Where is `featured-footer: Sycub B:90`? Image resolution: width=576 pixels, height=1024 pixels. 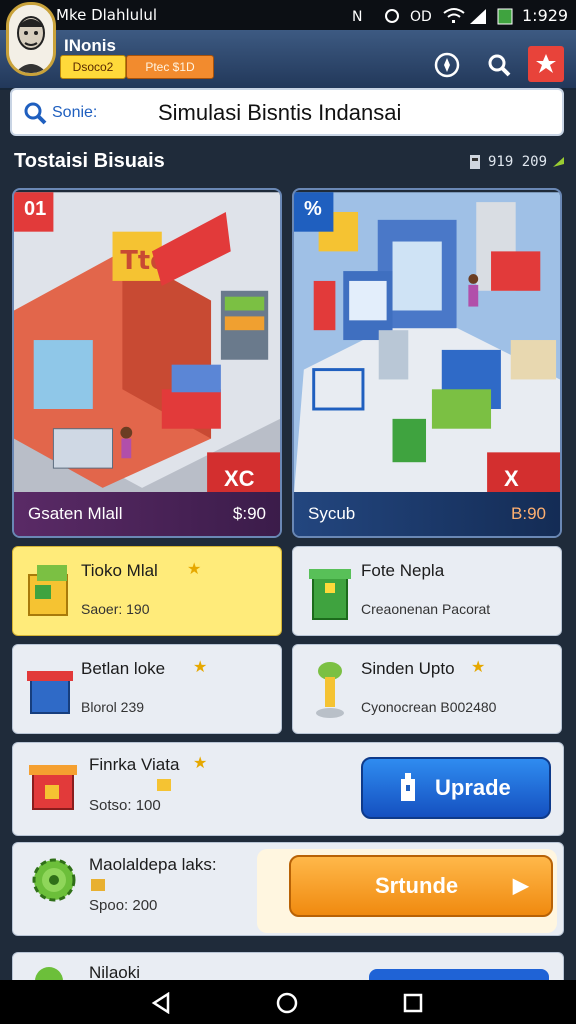
featured-footer: Sycub B:90 is located at coordinates (427, 514).